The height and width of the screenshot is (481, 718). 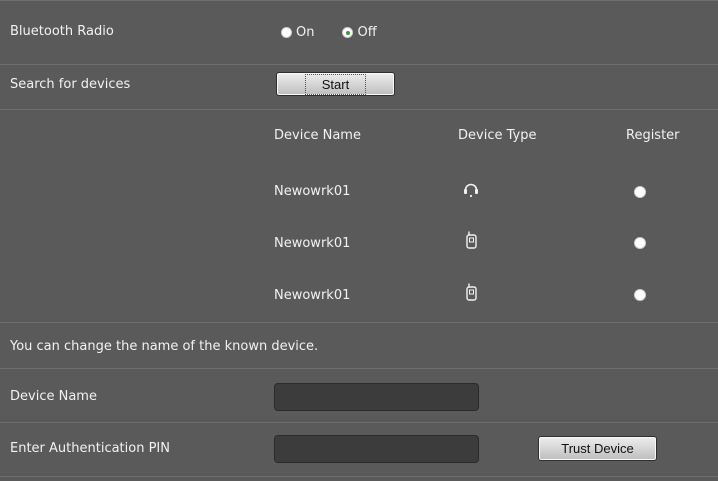 I want to click on bluetooth-radio-label: Bluetooth Radio, so click(x=62, y=31).